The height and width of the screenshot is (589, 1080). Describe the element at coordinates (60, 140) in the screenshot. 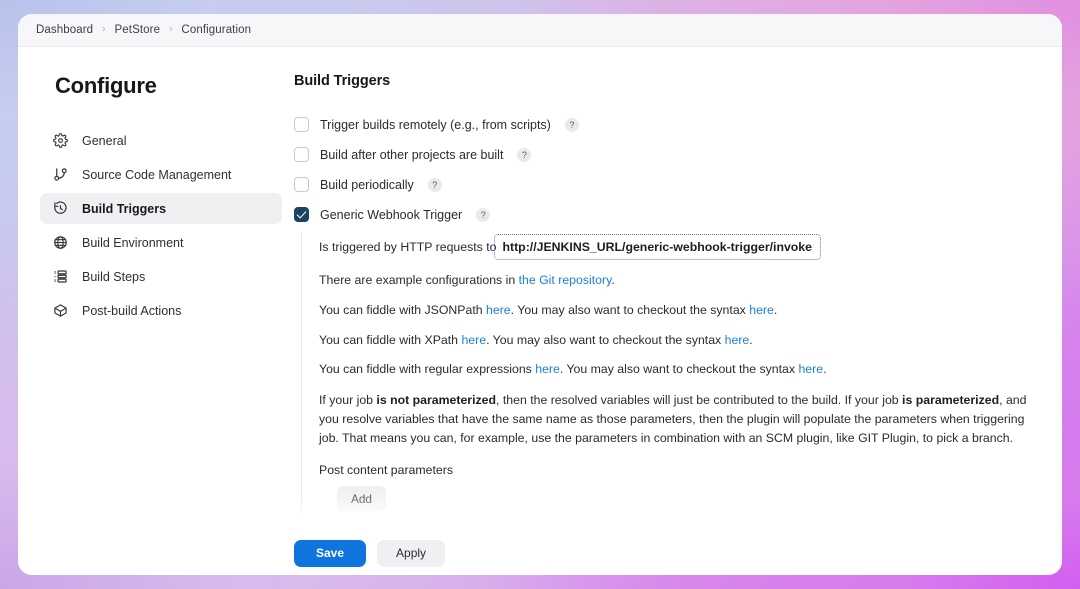

I see `gear-icon` at that location.